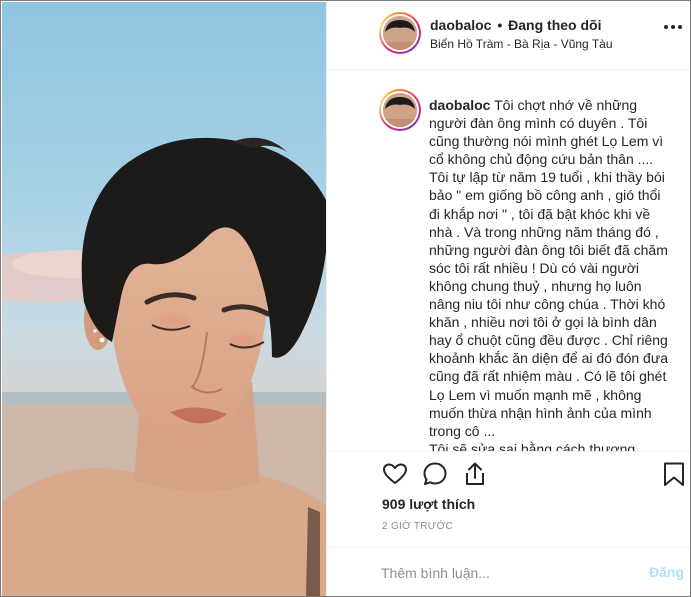  Describe the element at coordinates (460, 25) in the screenshot. I see `username-link: daobaloc` at that location.